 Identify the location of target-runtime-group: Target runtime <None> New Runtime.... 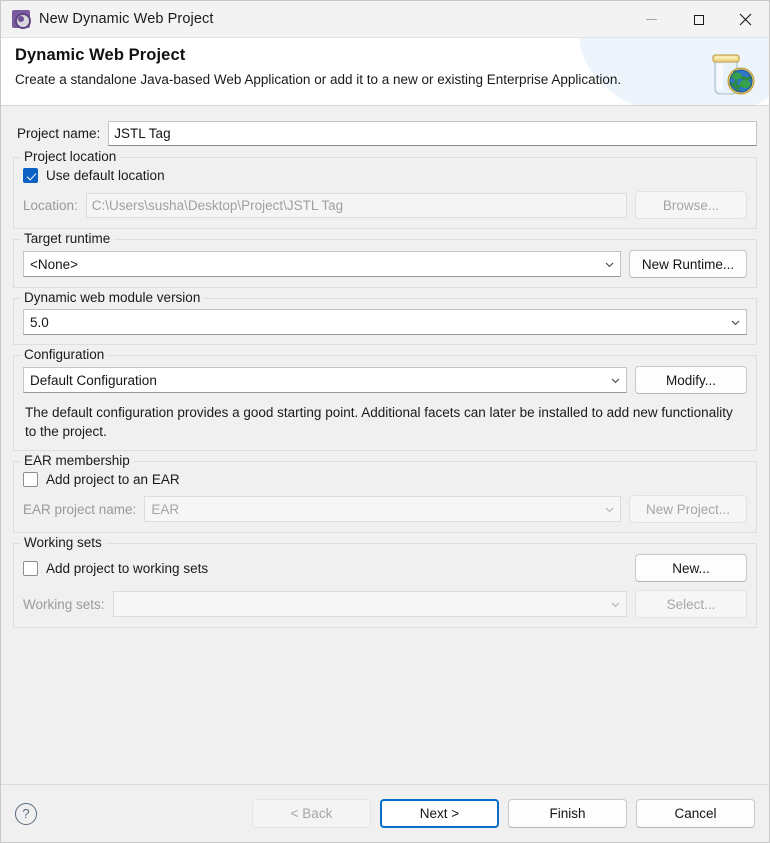
(385, 259).